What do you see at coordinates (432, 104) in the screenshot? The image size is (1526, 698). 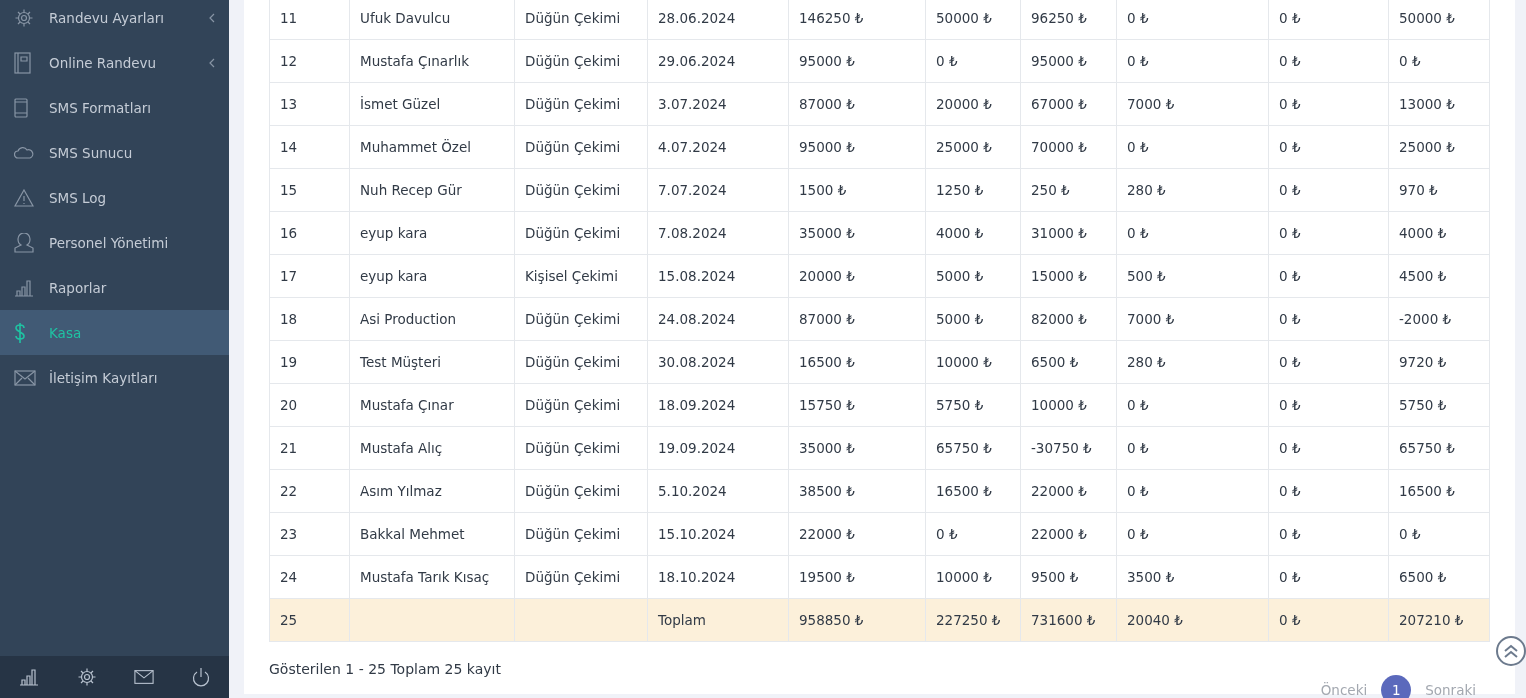 I see `table-cell: İsmet Güzel` at bounding box center [432, 104].